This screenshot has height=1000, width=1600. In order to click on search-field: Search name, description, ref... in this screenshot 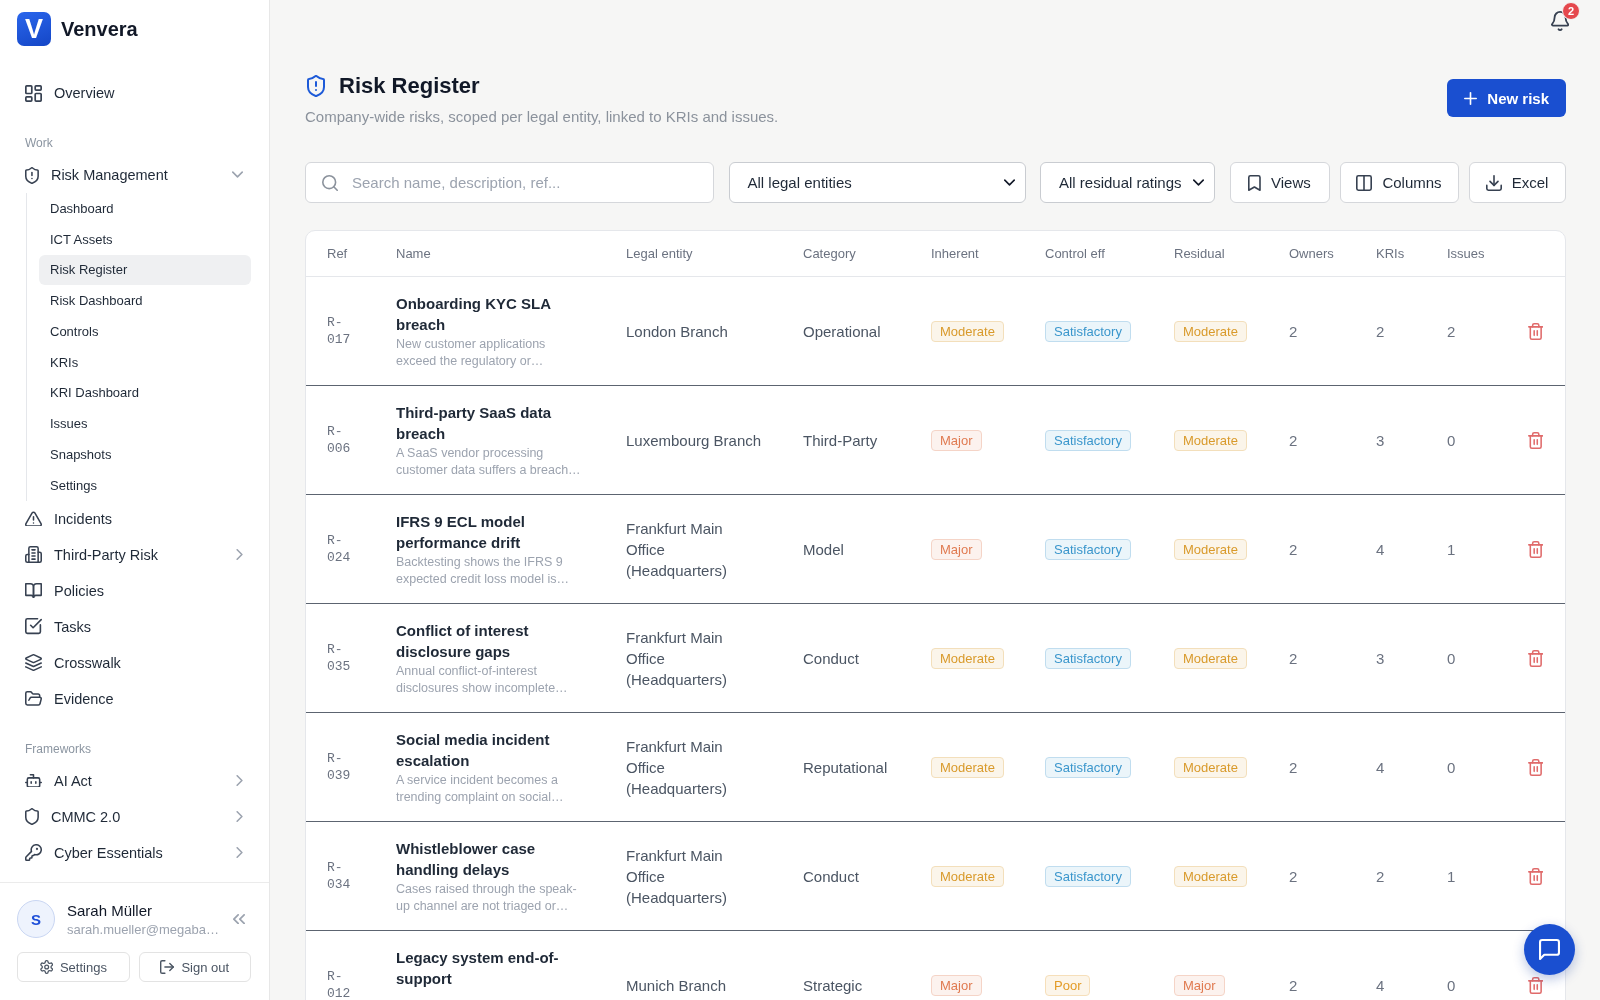, I will do `click(509, 182)`.